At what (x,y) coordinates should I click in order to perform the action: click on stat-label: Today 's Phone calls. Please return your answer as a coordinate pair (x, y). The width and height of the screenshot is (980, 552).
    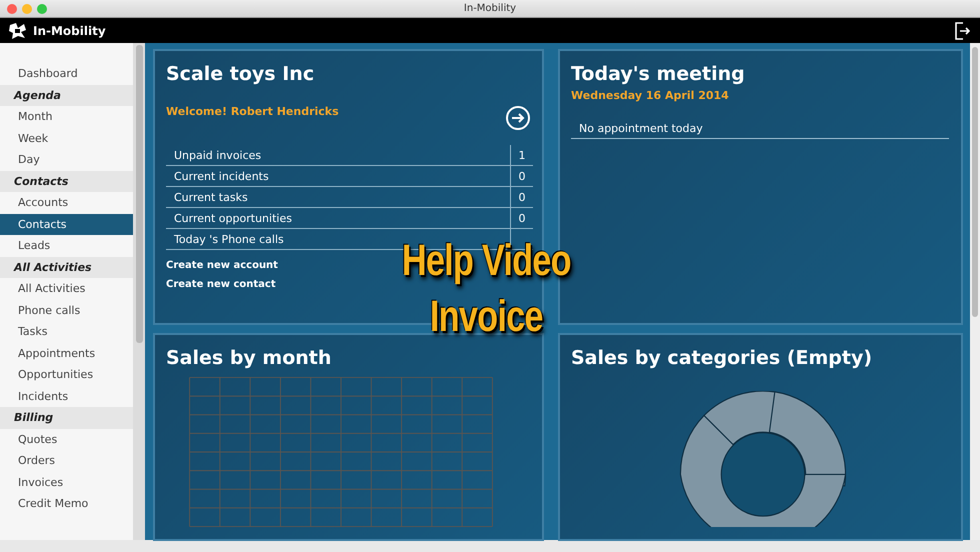
    Looking at the image, I should click on (229, 239).